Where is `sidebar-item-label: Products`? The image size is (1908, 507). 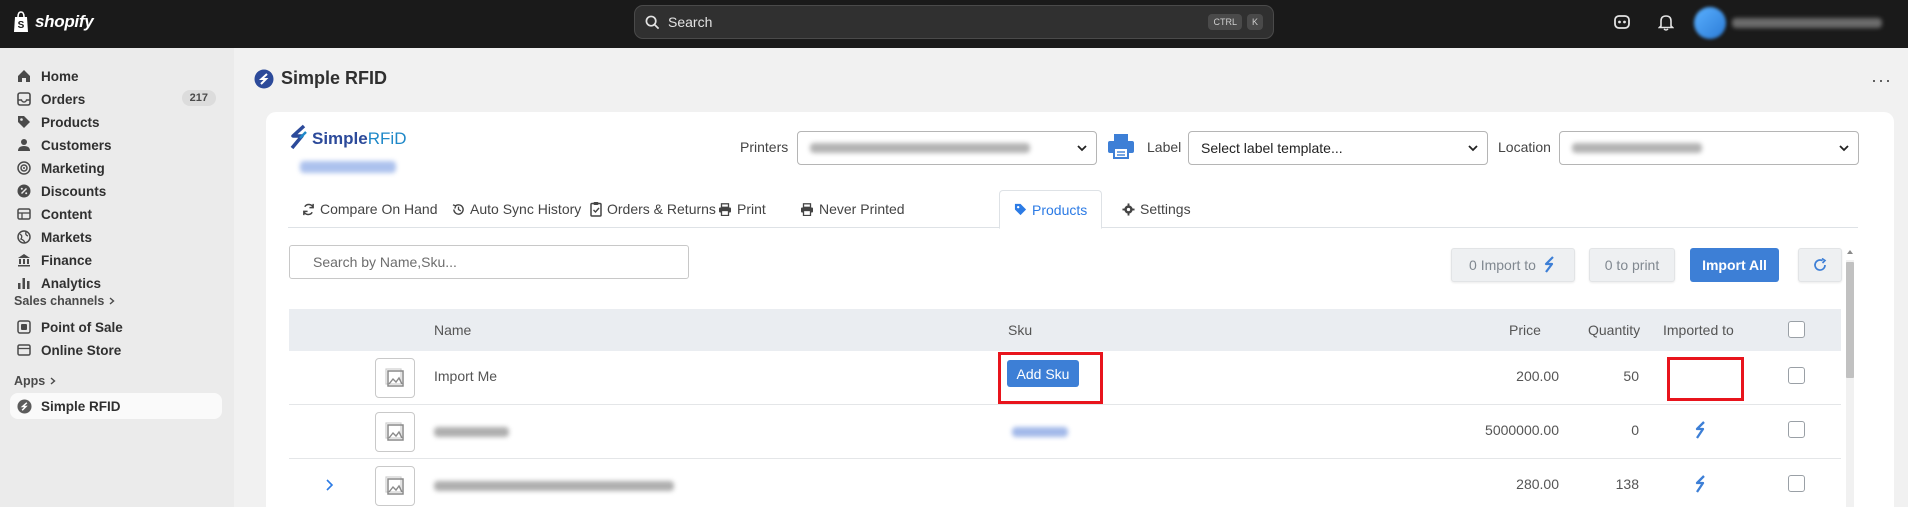
sidebar-item-label: Products is located at coordinates (70, 122).